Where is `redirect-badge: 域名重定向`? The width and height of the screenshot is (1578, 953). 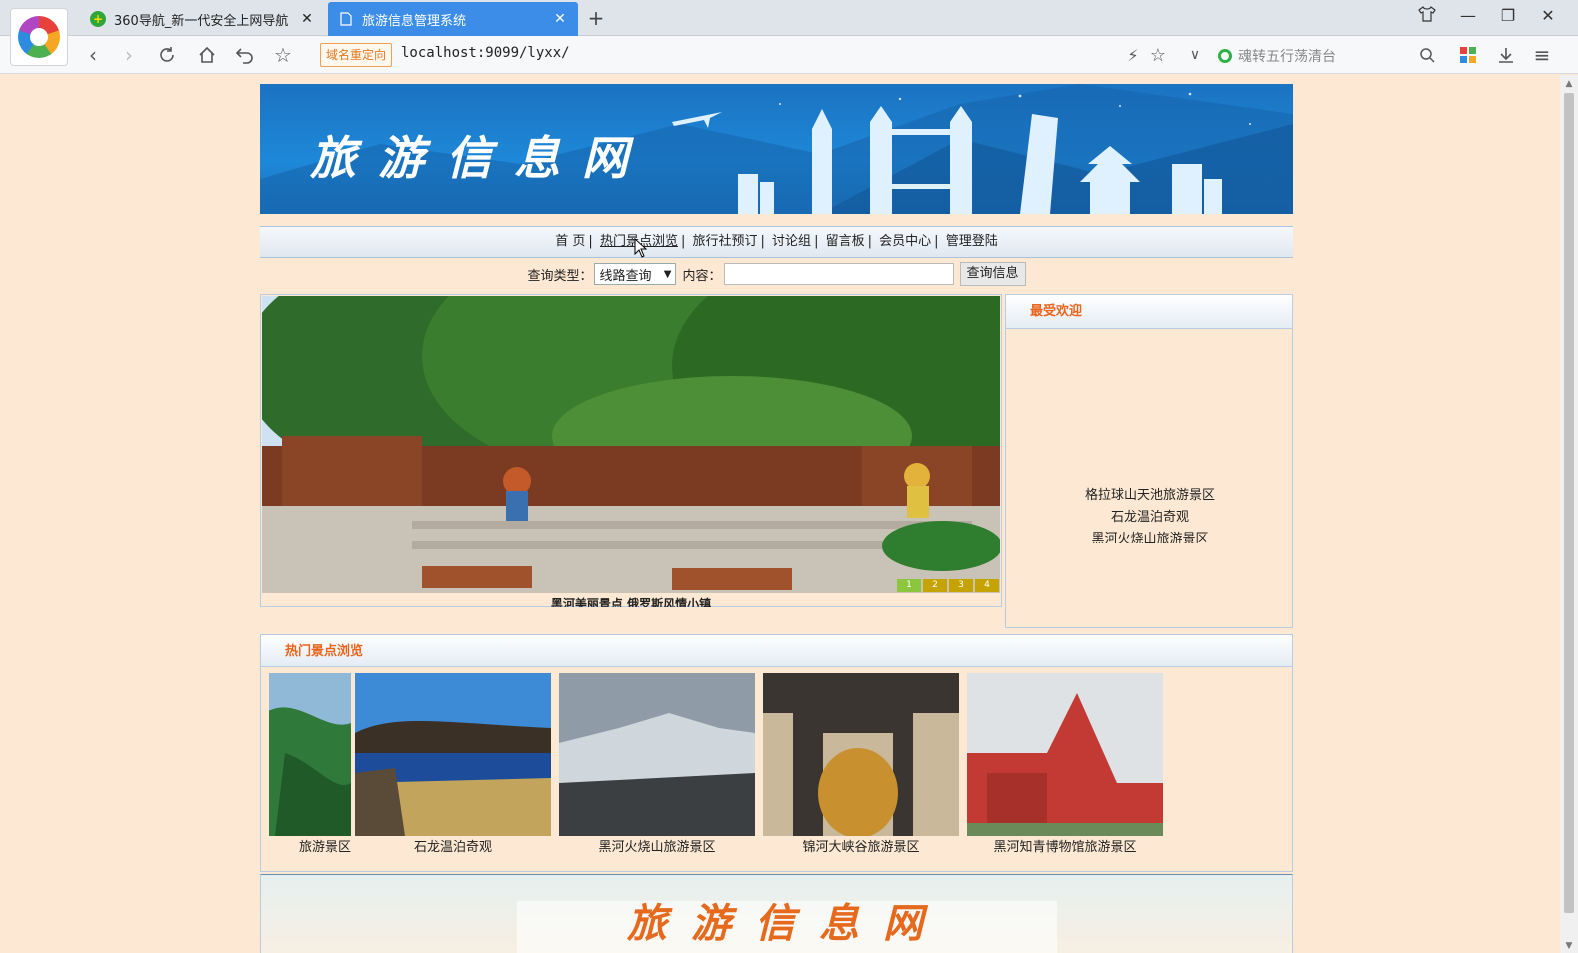 redirect-badge: 域名重定向 is located at coordinates (356, 55).